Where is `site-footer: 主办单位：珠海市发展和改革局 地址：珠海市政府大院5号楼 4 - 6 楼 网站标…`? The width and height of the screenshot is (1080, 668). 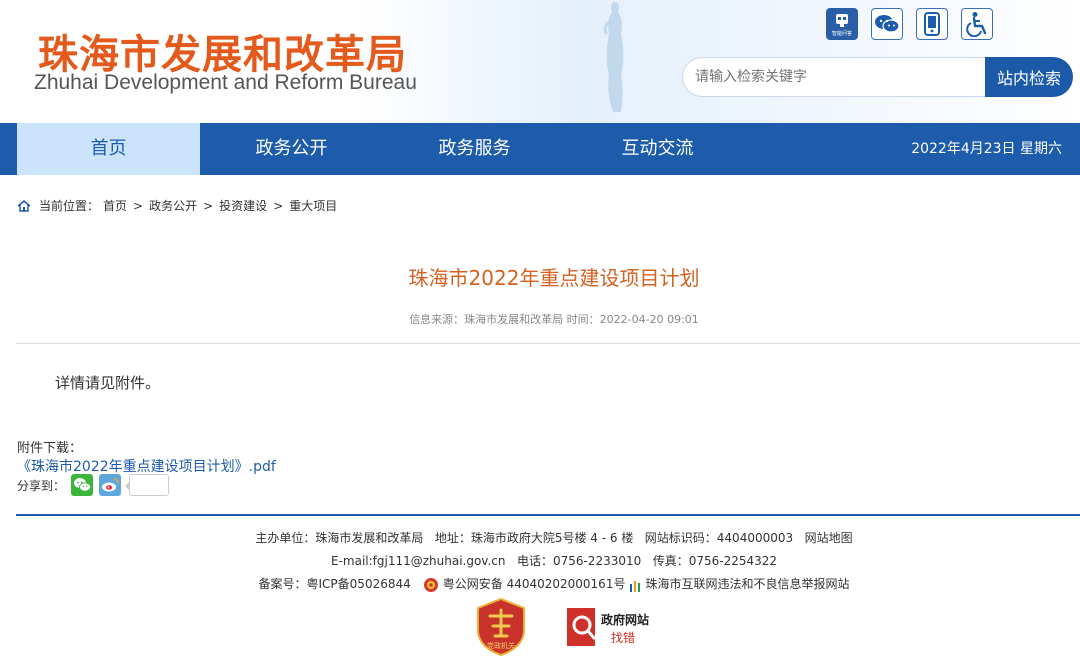 site-footer: 主办单位：珠海市发展和改革局 地址：珠海市政府大院5号楼 4 - 6 楼 网站标… is located at coordinates (540, 561).